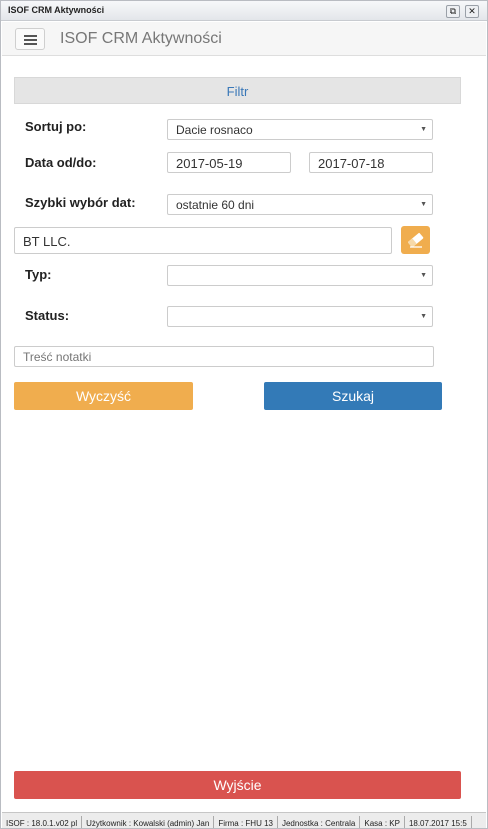 This screenshot has width=488, height=829. What do you see at coordinates (382, 822) in the screenshot?
I see `statusbar-cashdesk: Kasa : KP` at bounding box center [382, 822].